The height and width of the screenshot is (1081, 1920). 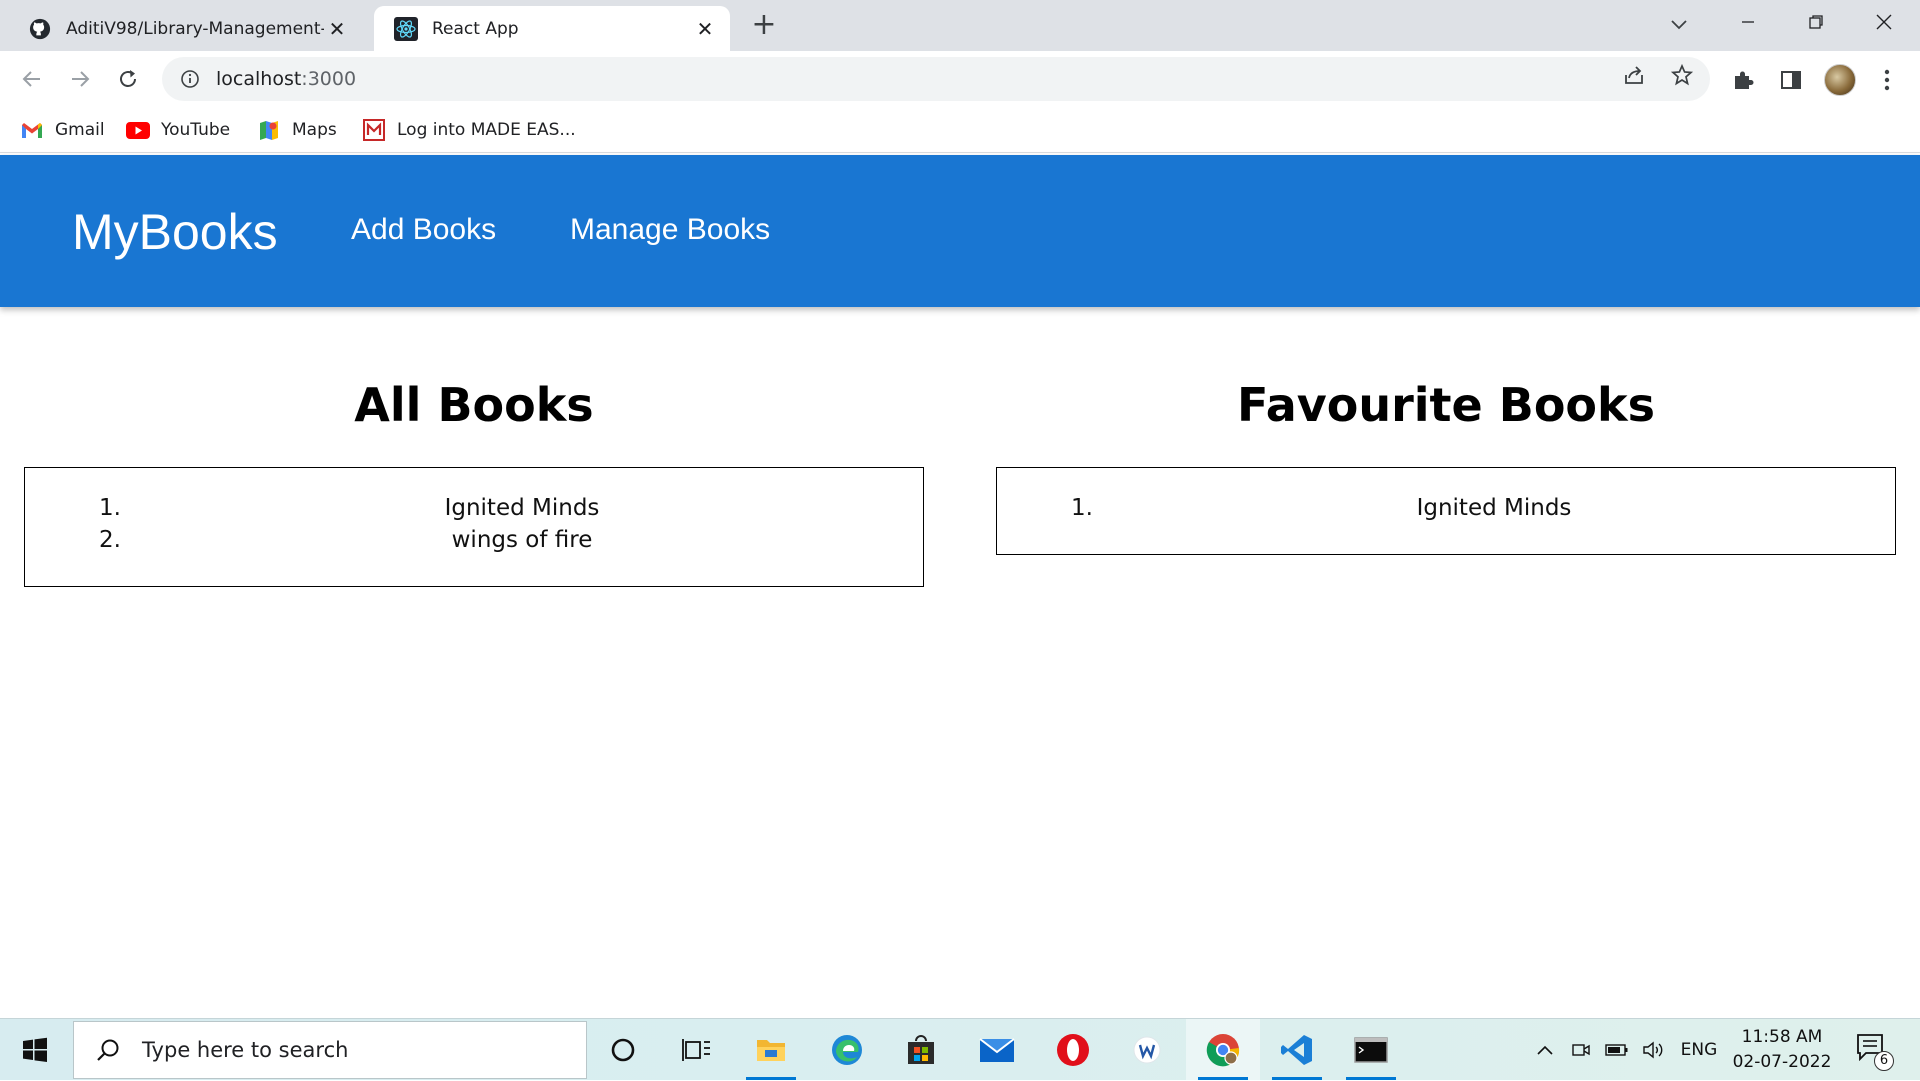 I want to click on url-text: localhost:3000, so click(x=286, y=79).